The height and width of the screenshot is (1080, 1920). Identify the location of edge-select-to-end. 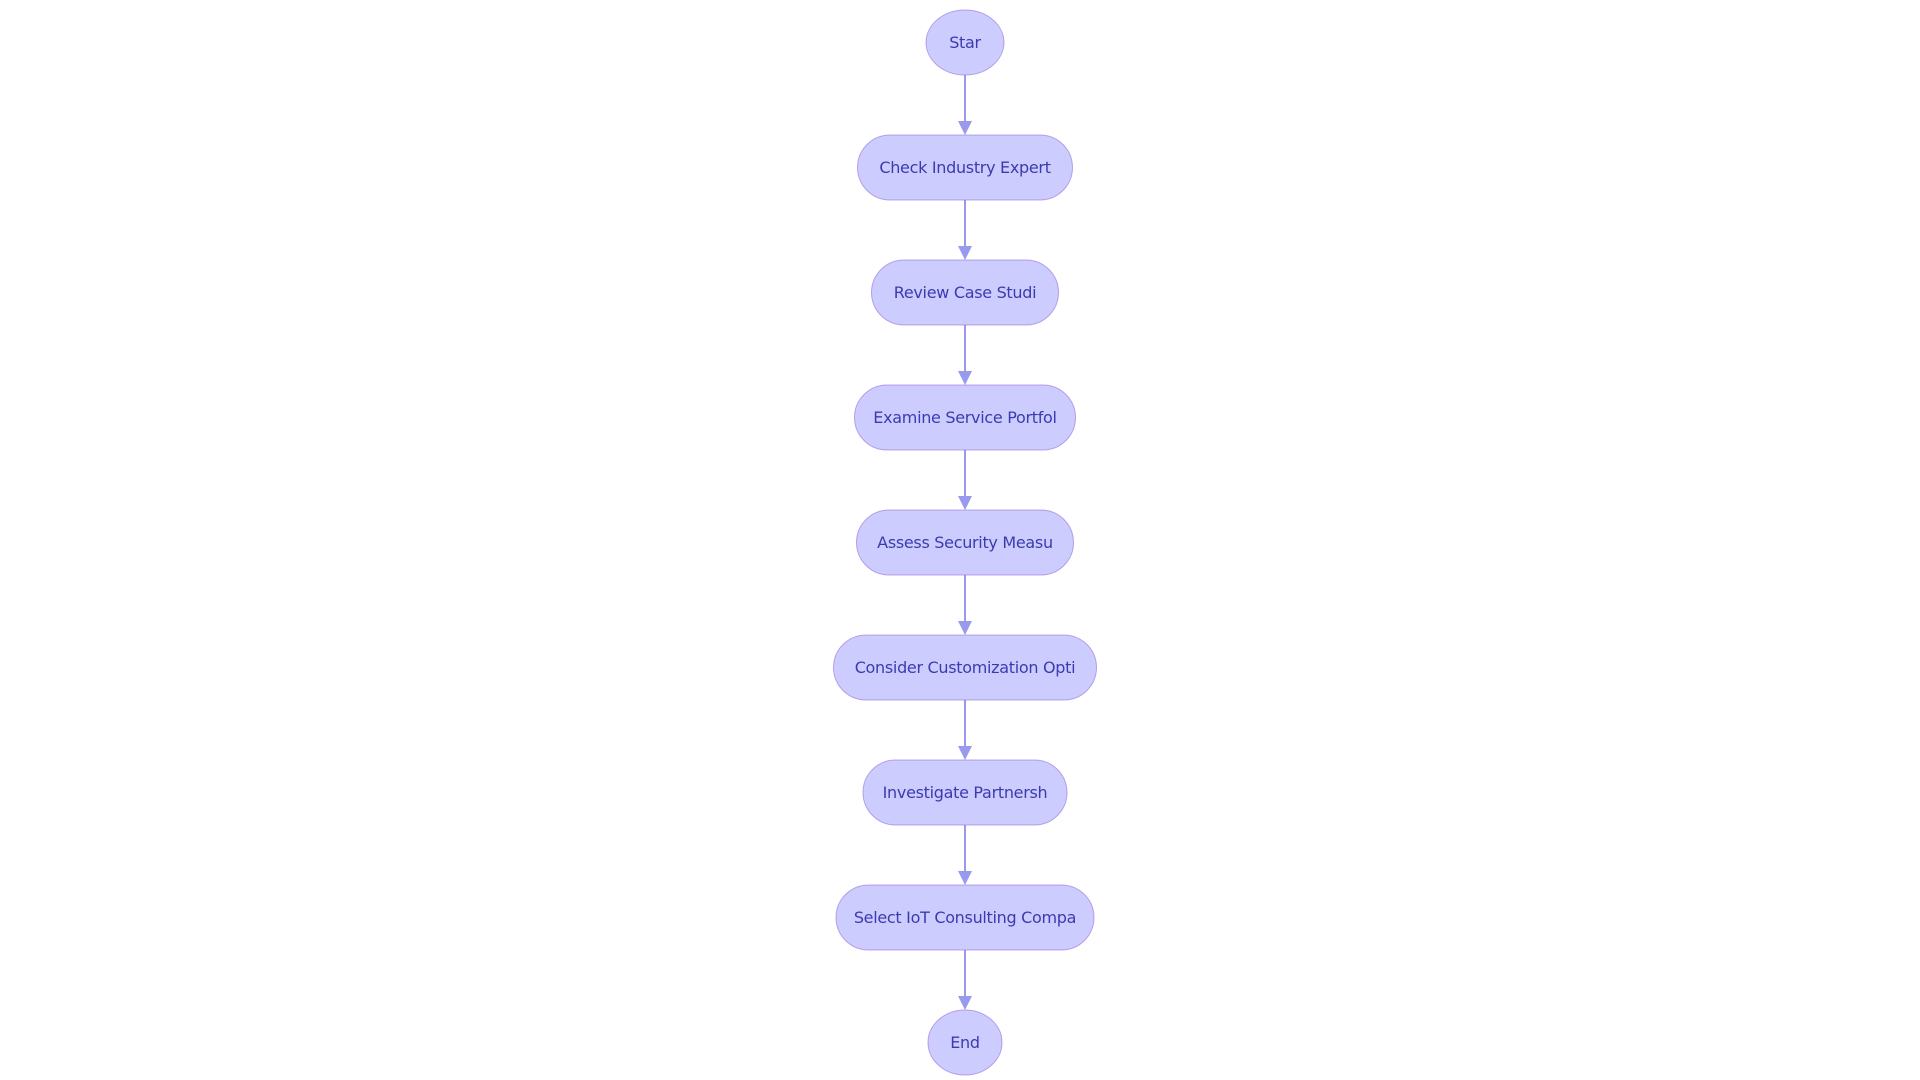
(965, 980).